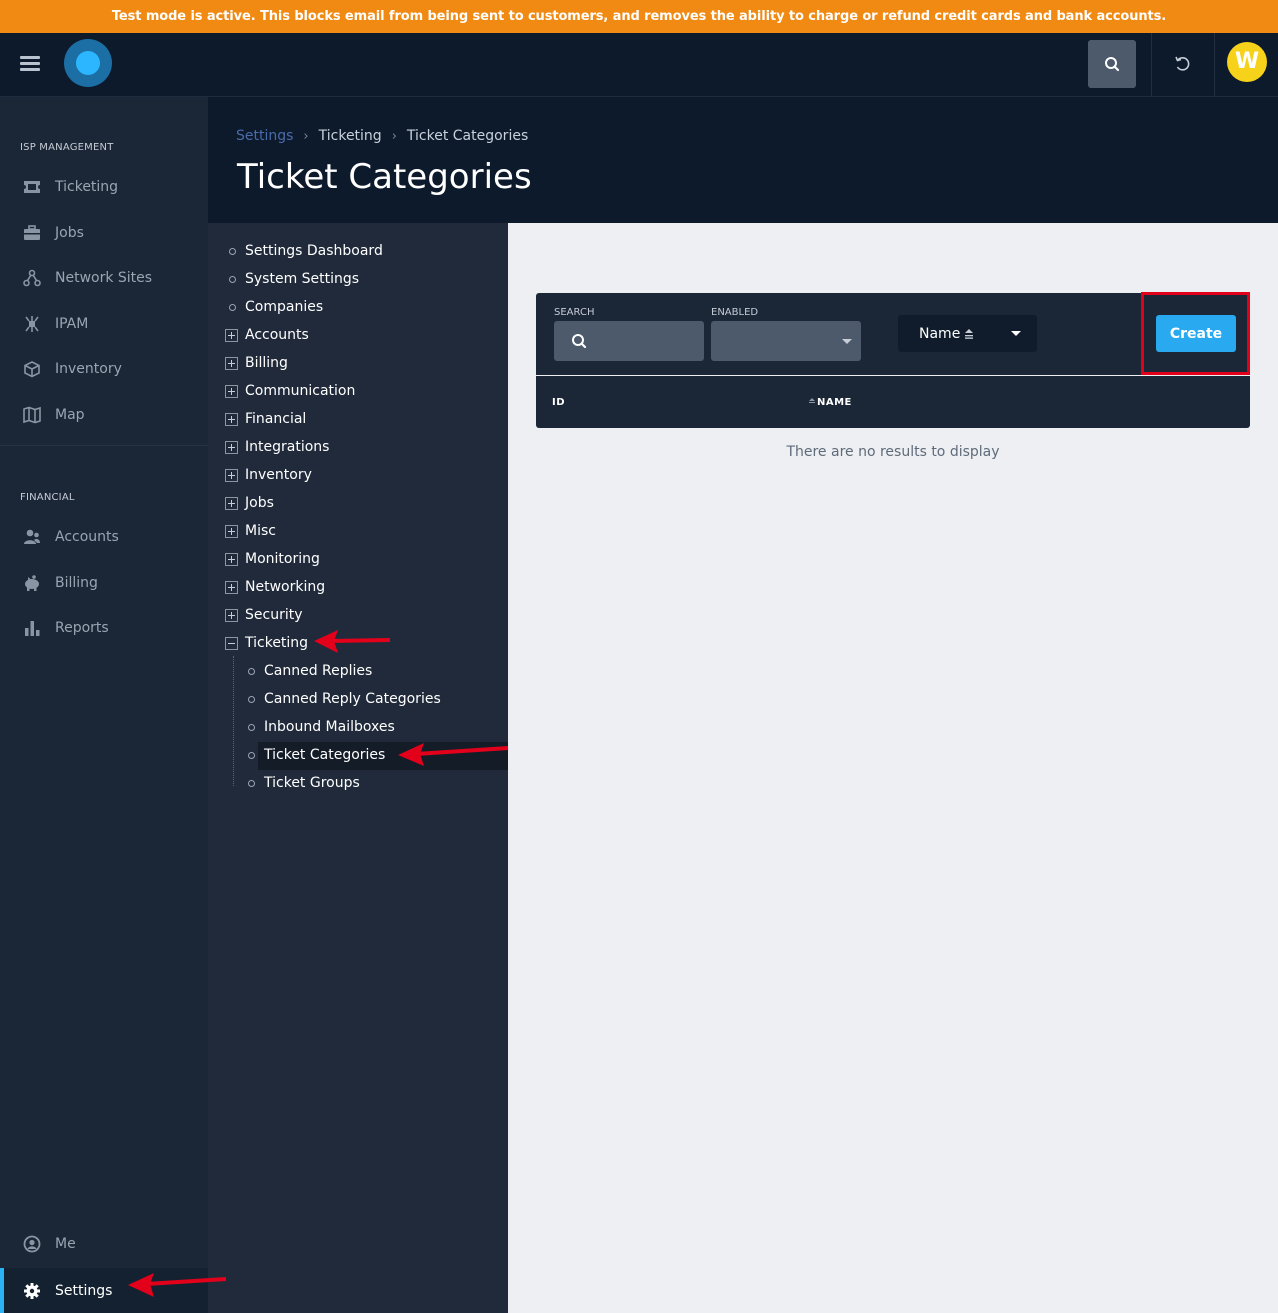  Describe the element at coordinates (231, 643) in the screenshot. I see `collapse-icon` at that location.